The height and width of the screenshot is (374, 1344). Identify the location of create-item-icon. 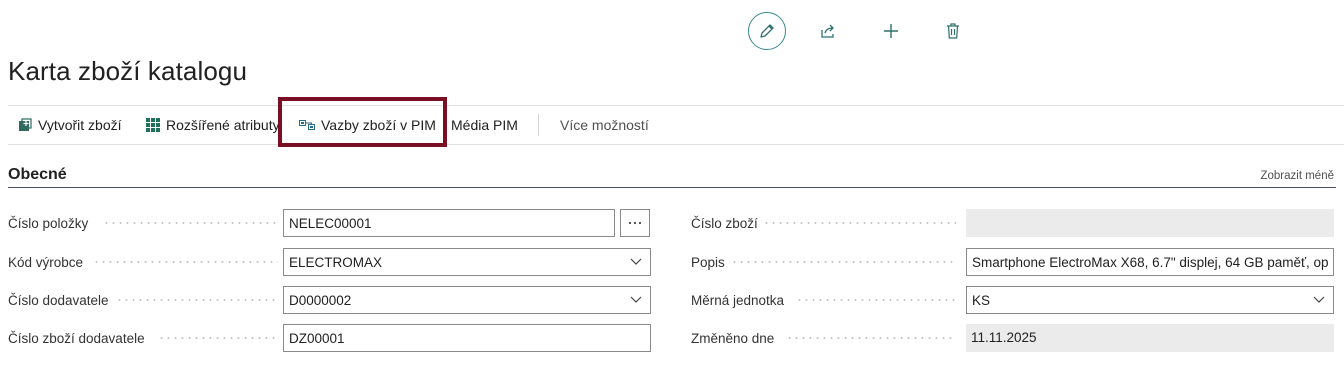
(25, 125).